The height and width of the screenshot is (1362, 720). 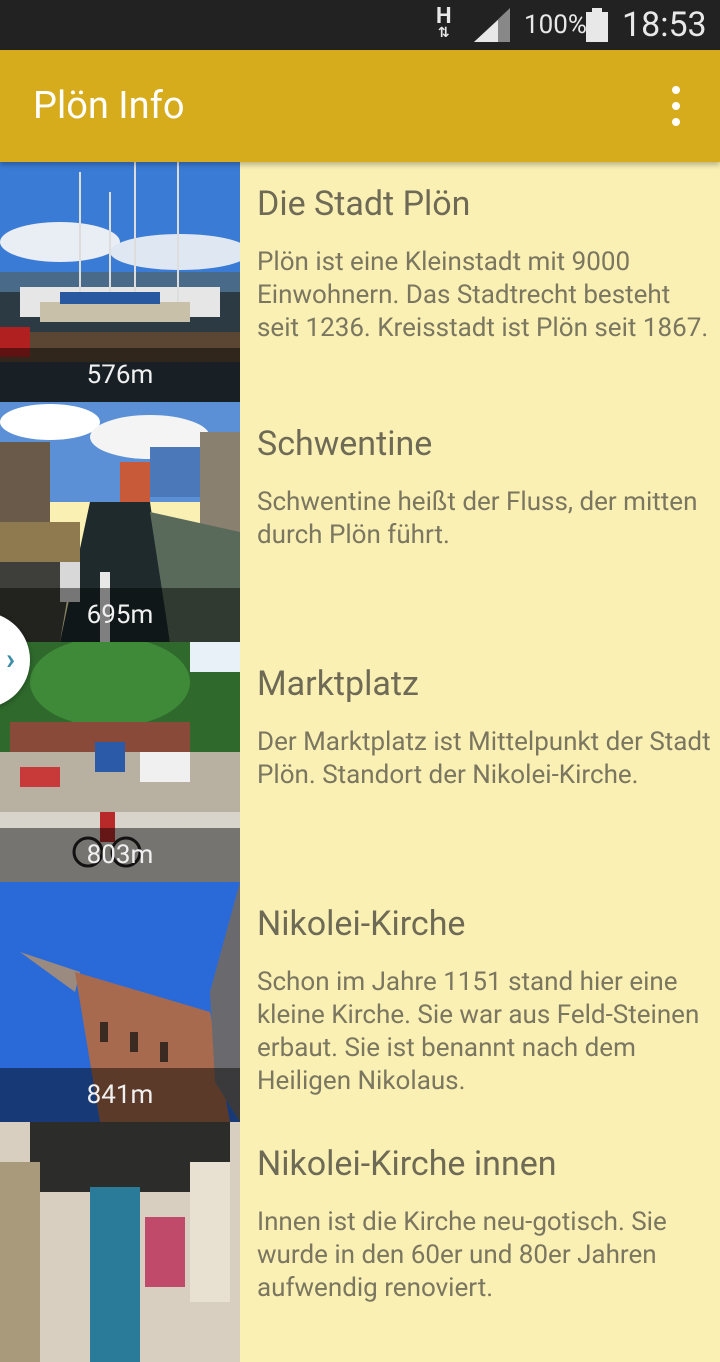 What do you see at coordinates (120, 375) in the screenshot?
I see `distance-label: 576m` at bounding box center [120, 375].